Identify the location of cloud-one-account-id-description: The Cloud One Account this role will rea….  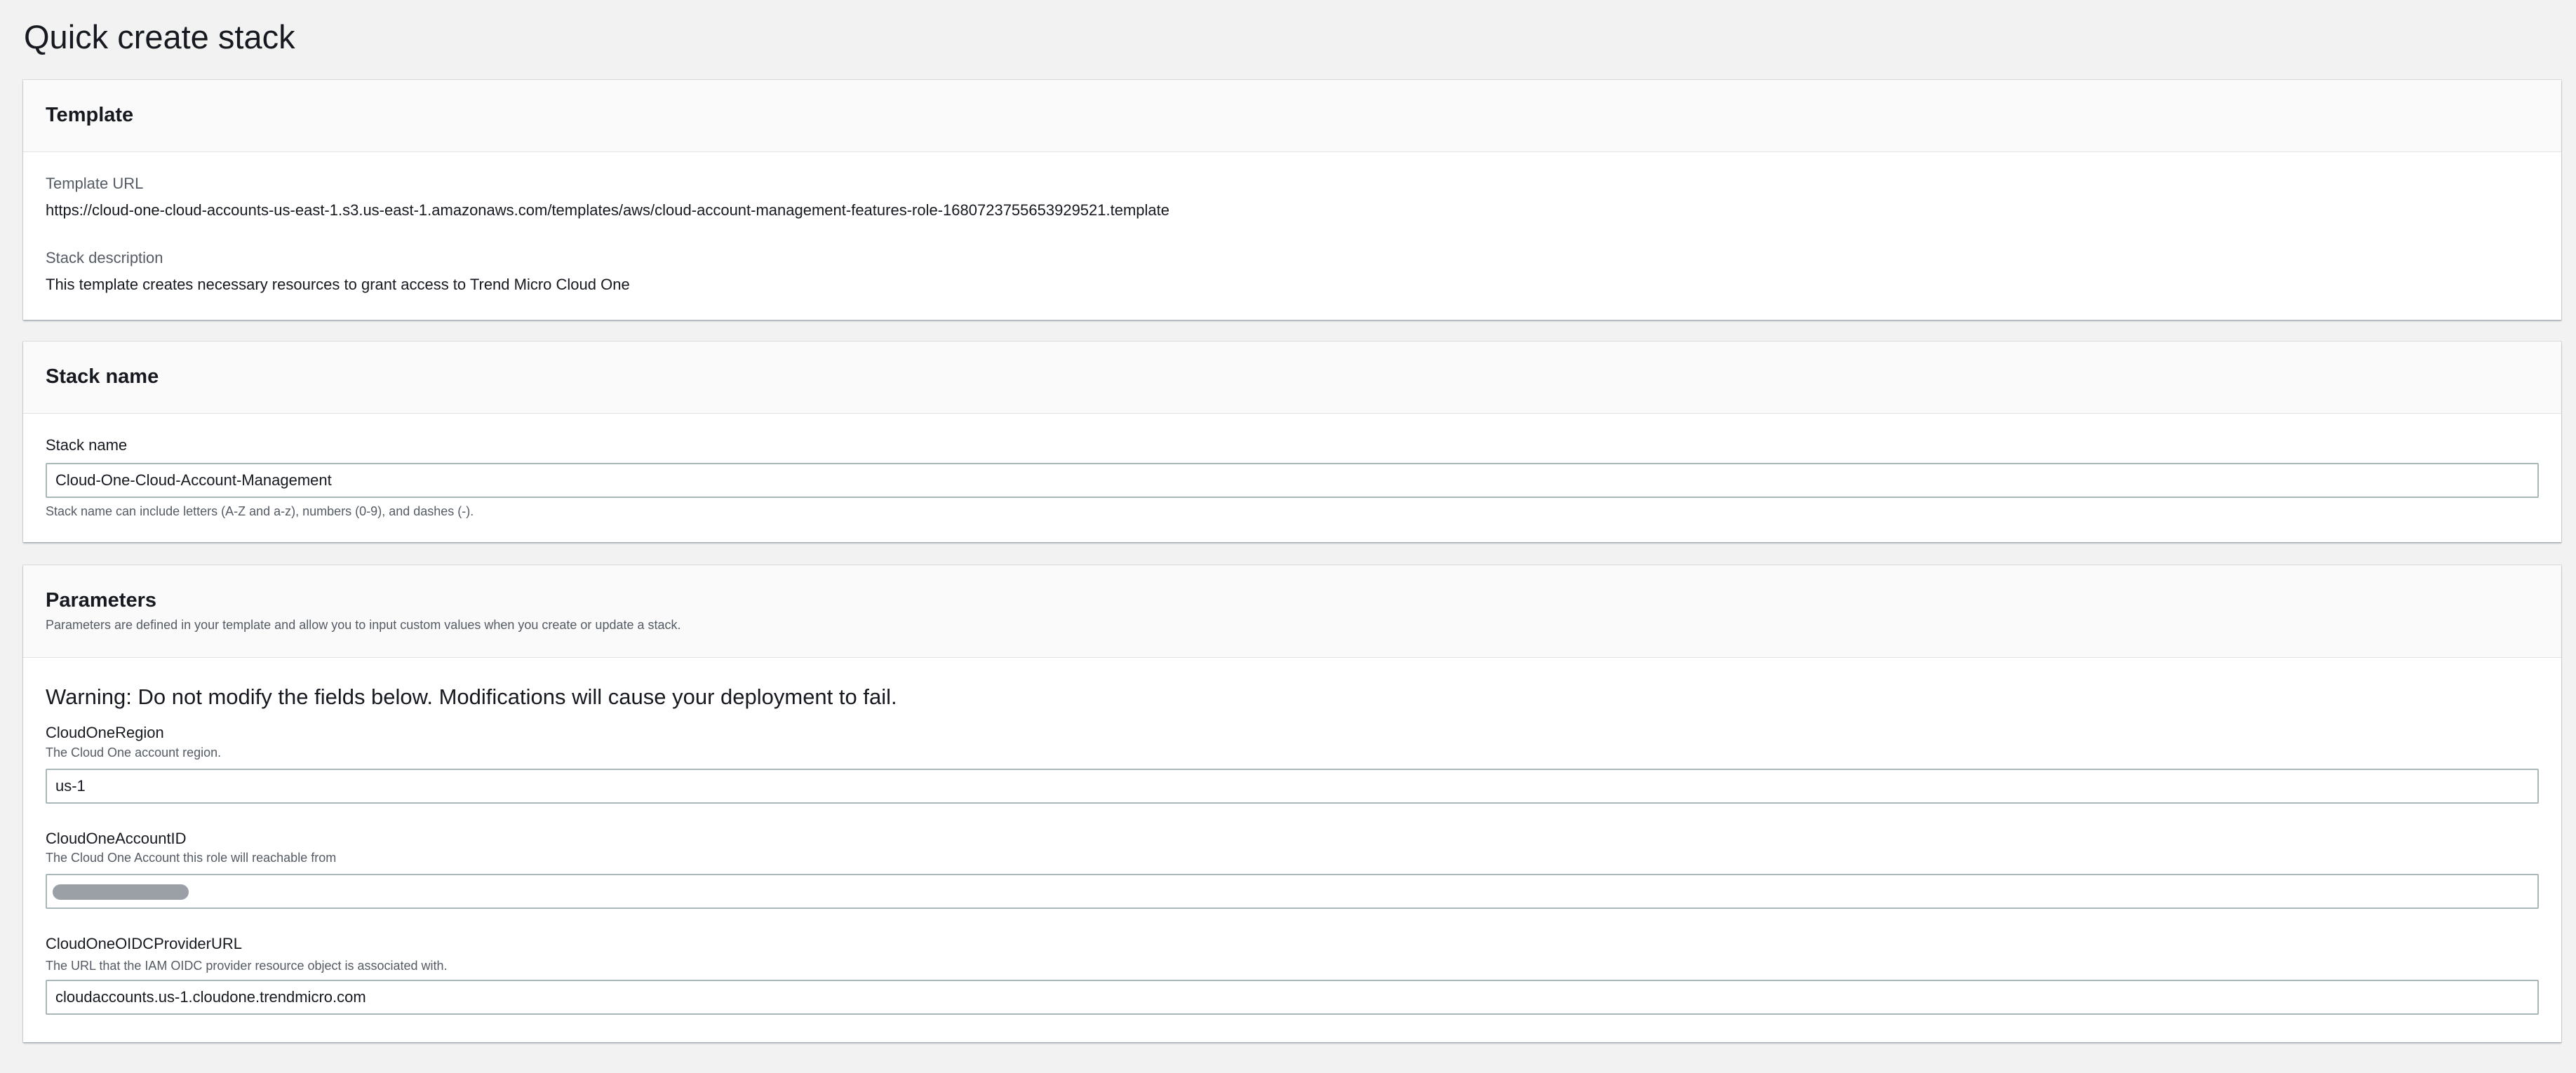
(192, 858).